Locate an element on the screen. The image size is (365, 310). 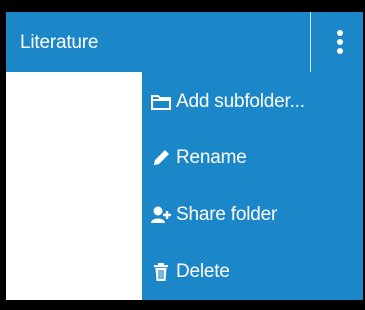
rename-label: Rename is located at coordinates (211, 157).